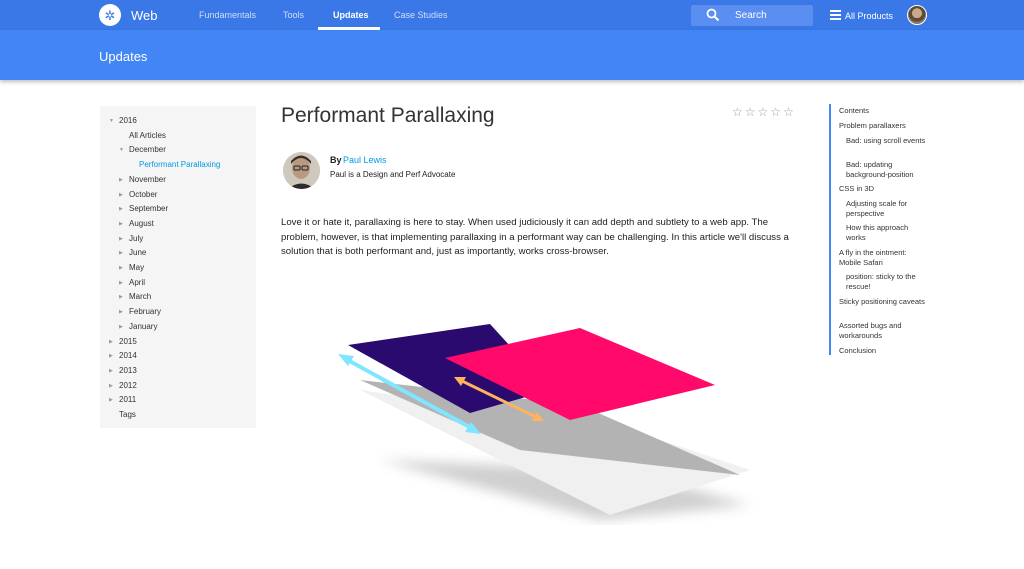 Image resolution: width=1024 pixels, height=569 pixels. What do you see at coordinates (145, 311) in the screenshot?
I see `sidebar-item: February` at bounding box center [145, 311].